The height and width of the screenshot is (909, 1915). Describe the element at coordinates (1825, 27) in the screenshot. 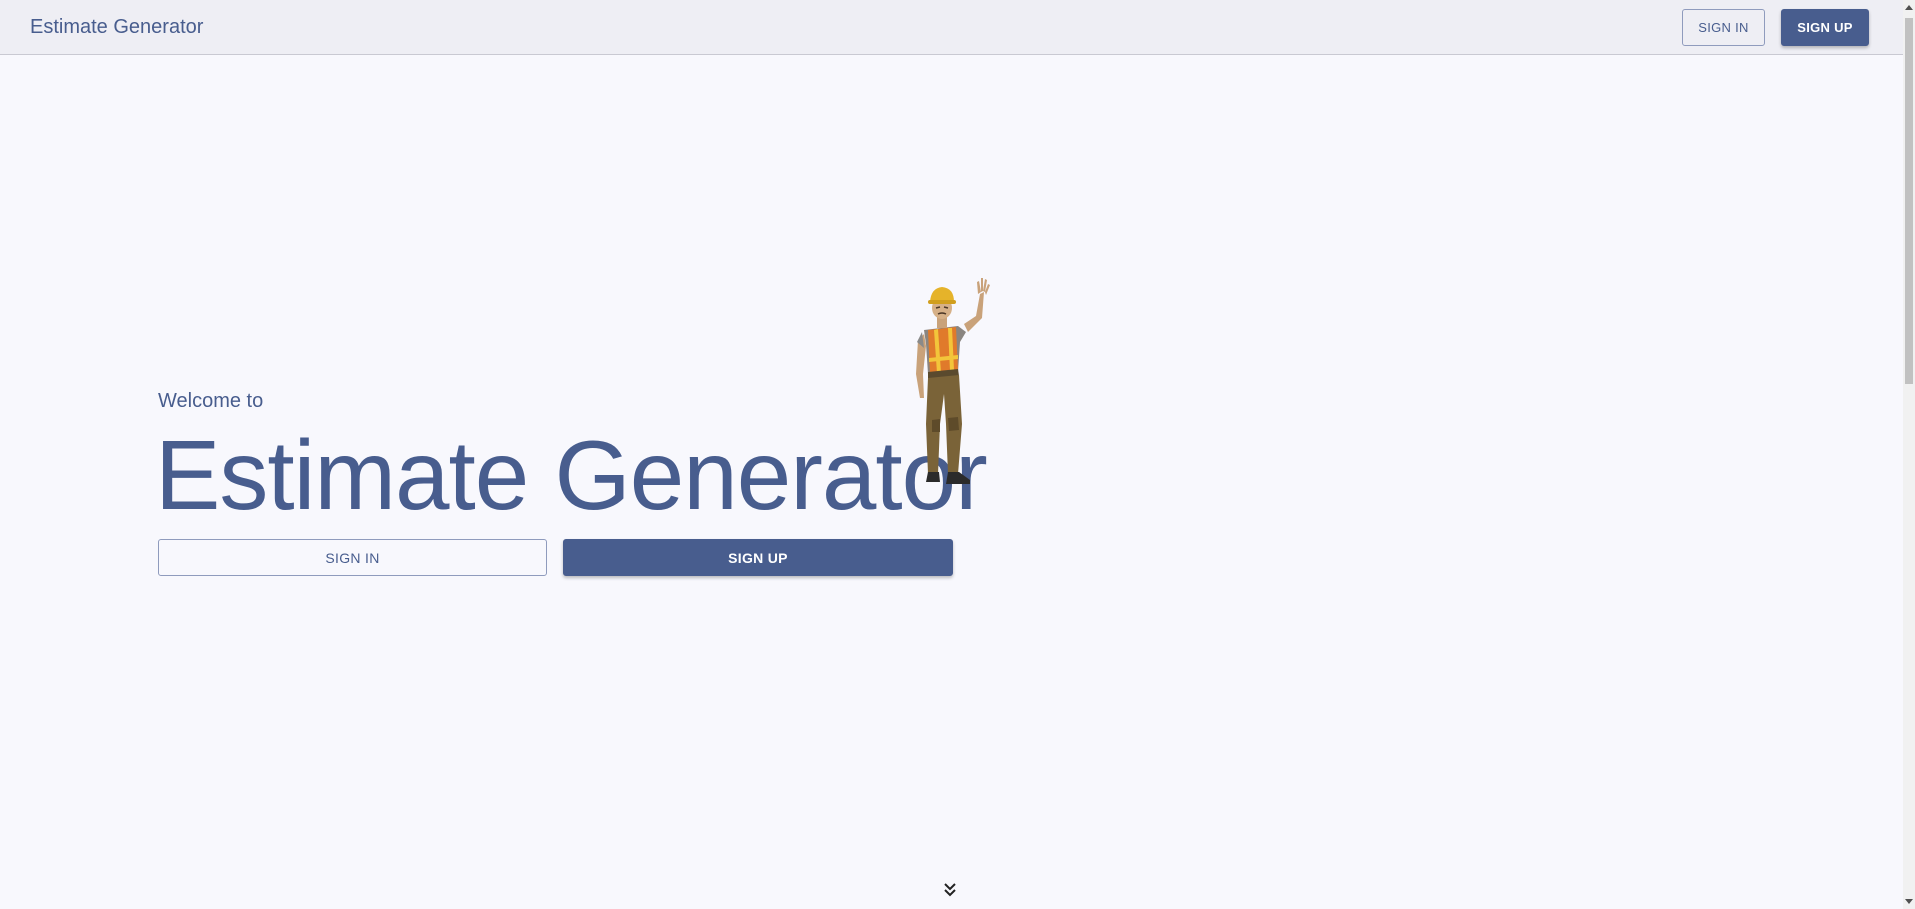

I see `header-sign-up-button: SIGN UP` at that location.